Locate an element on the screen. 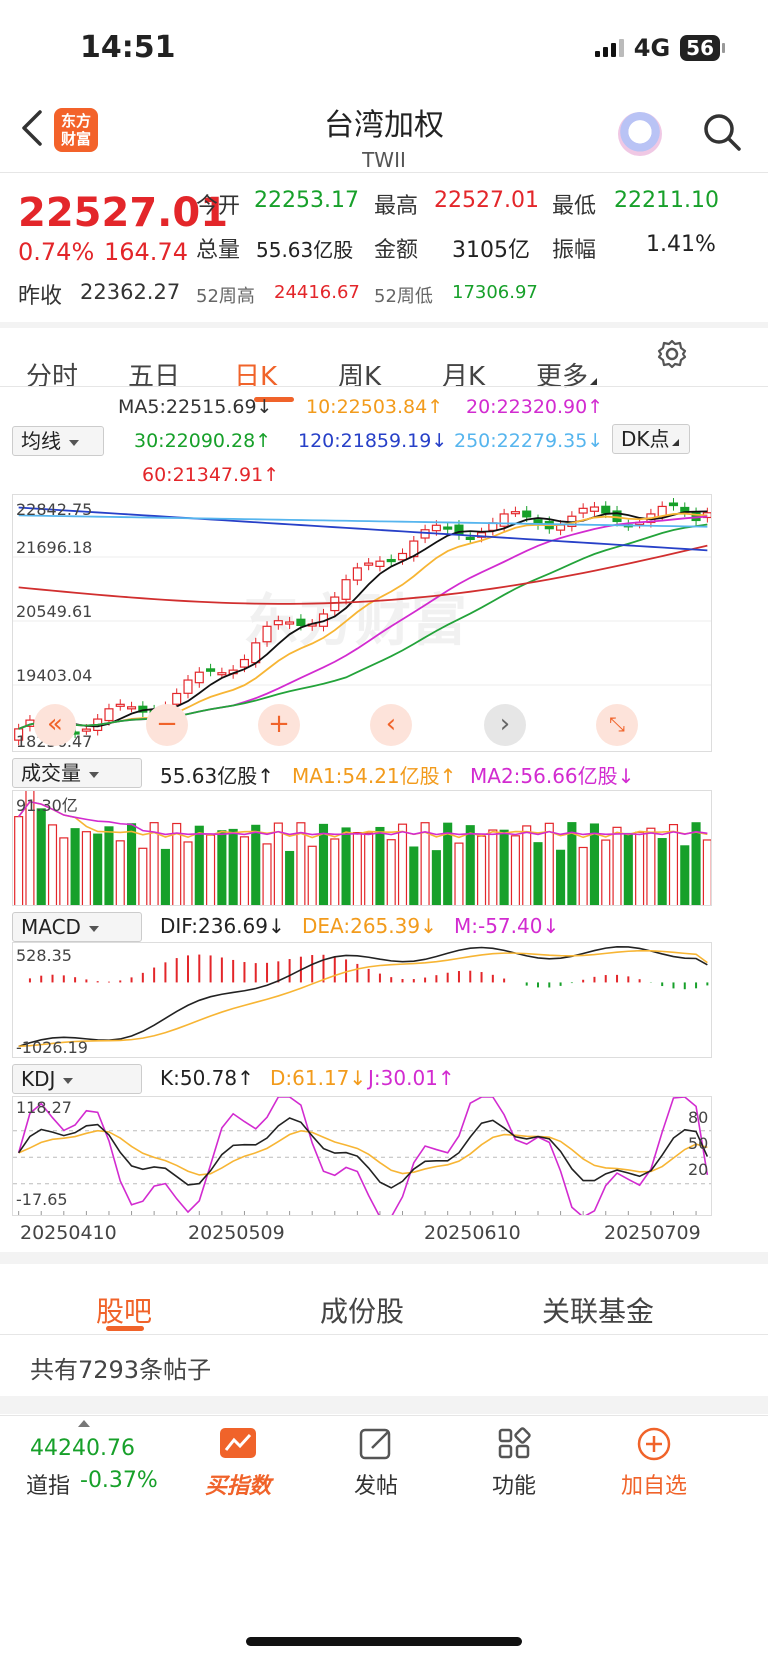  macd-axis-max: 528.35 is located at coordinates (44, 955).